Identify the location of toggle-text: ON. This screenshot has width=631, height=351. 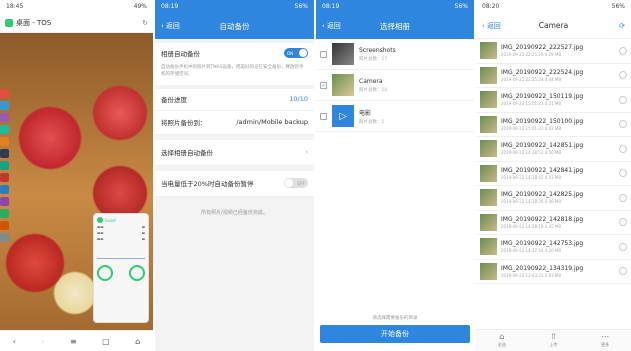
(290, 53).